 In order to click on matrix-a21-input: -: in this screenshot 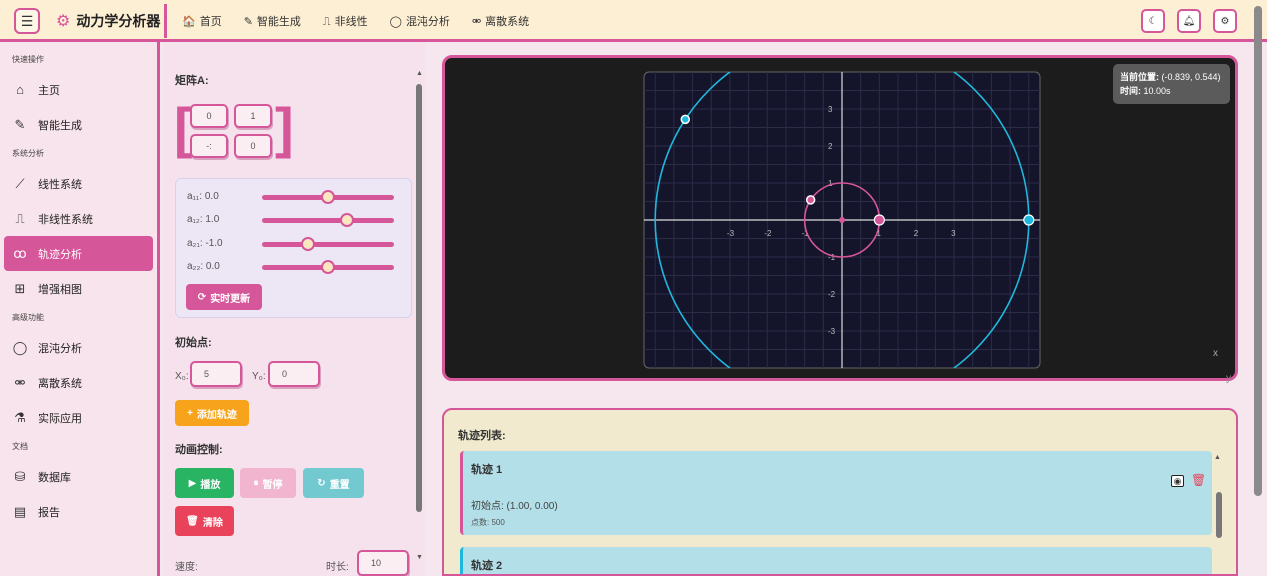, I will do `click(209, 146)`.